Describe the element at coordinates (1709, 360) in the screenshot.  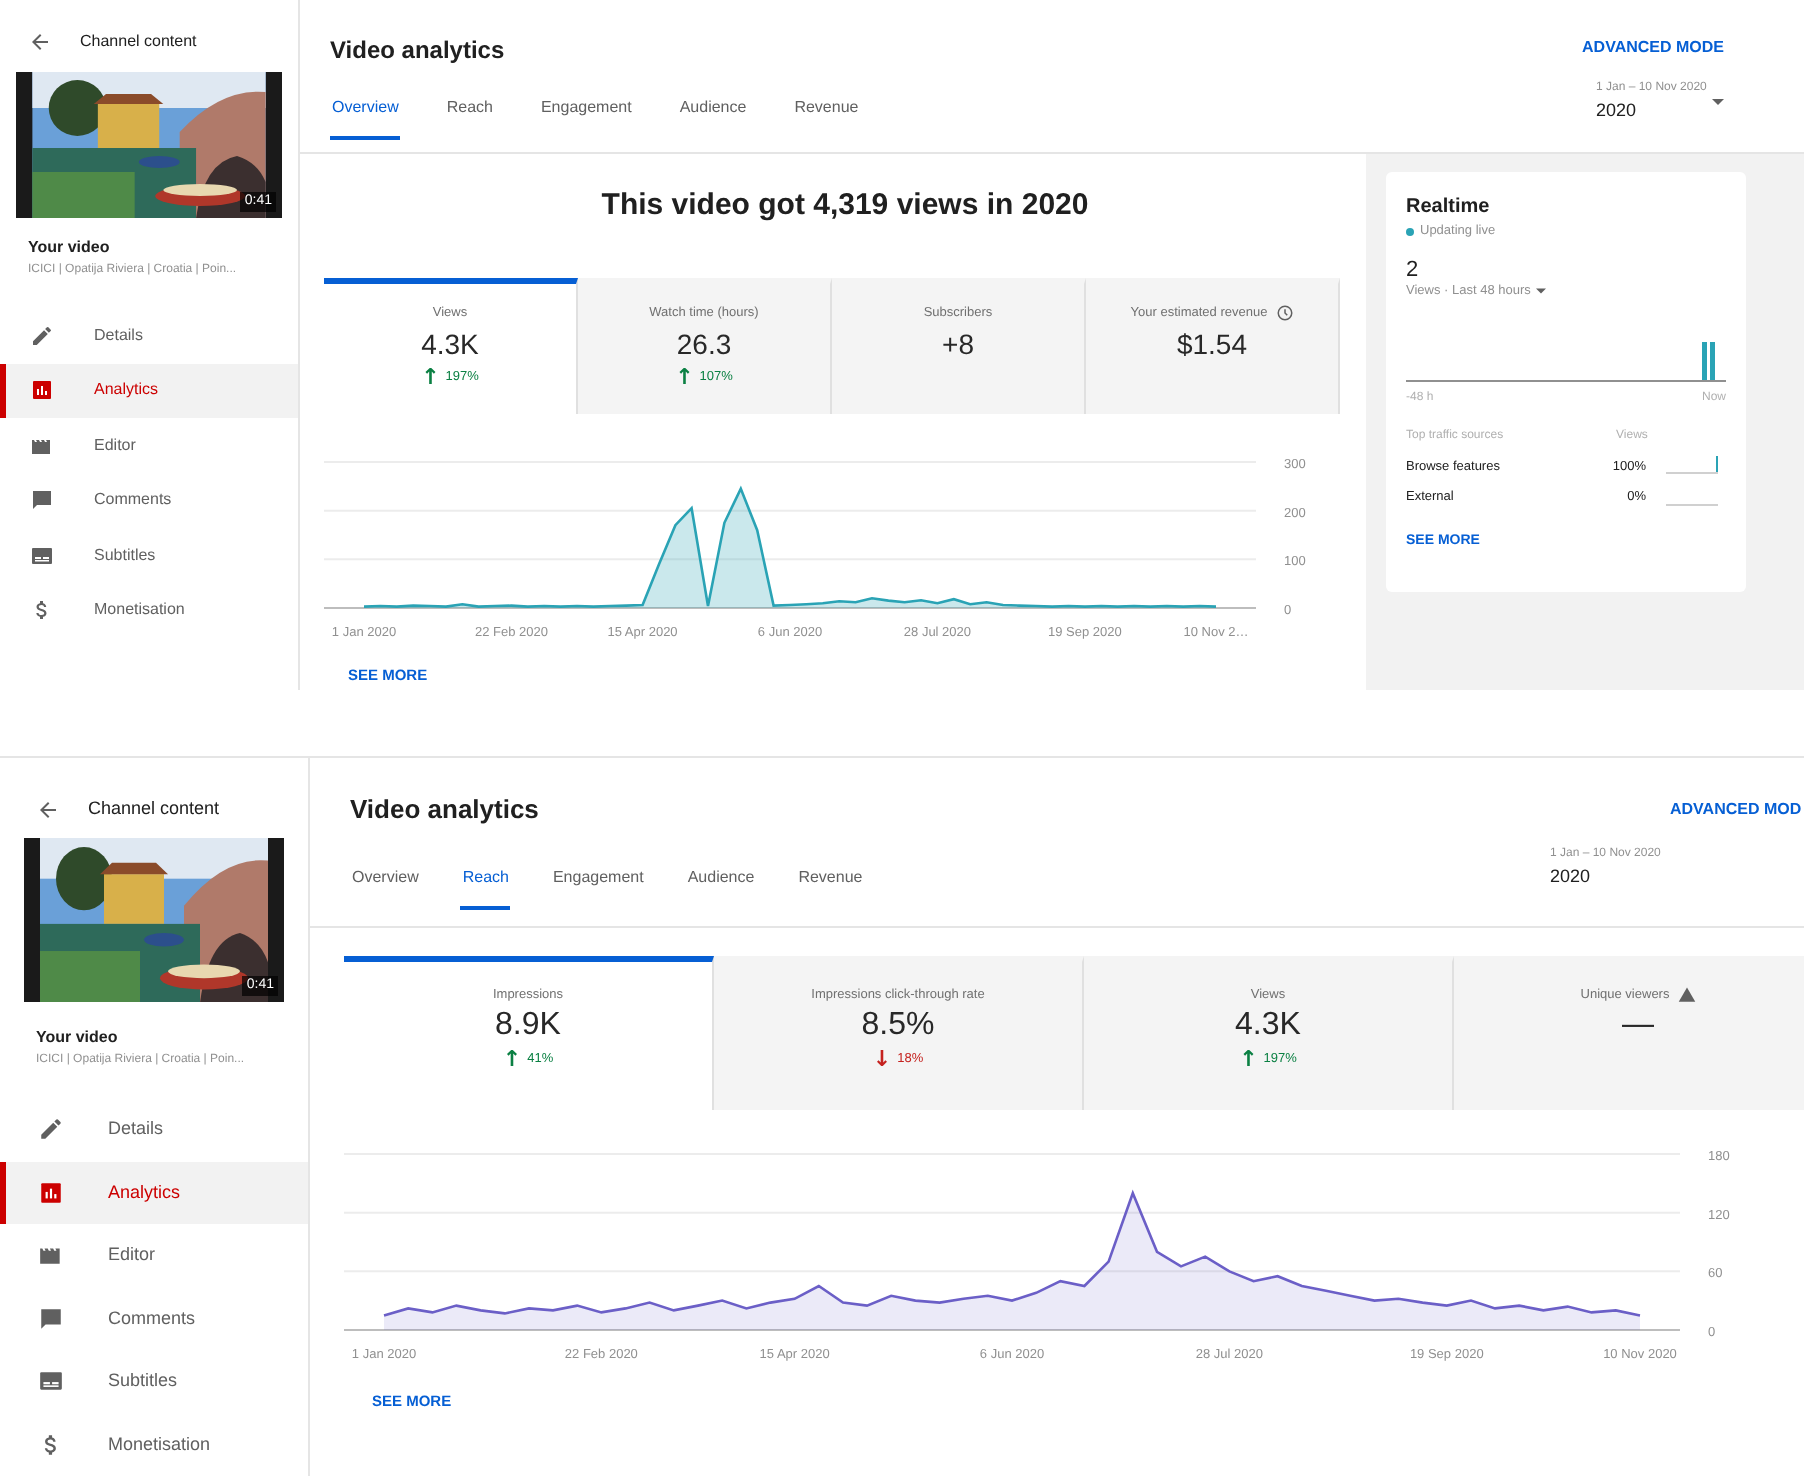
I see `realtime-bars-drawing` at that location.